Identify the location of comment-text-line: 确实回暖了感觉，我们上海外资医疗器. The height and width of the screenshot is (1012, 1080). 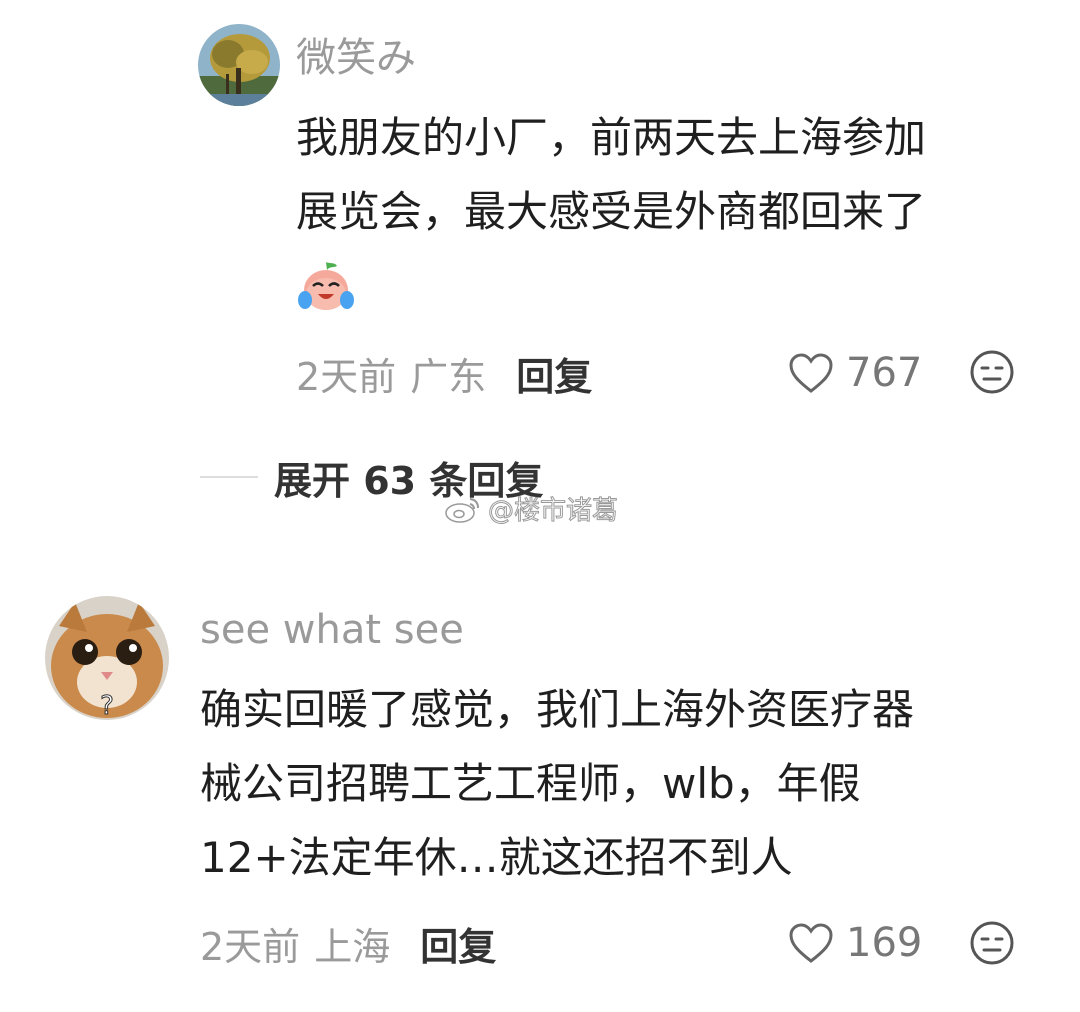
(557, 709).